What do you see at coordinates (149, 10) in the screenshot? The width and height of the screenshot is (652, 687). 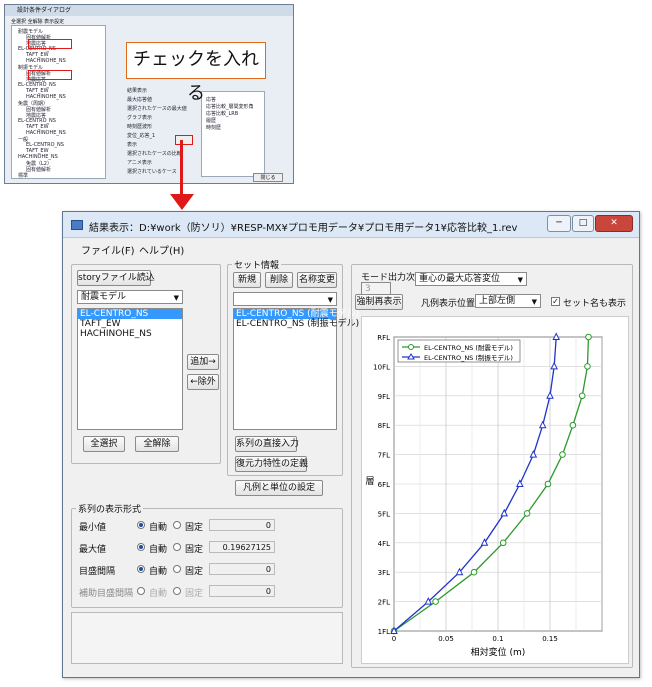 I see `thumb-titlebar: 設計条件ダイアログ` at bounding box center [149, 10].